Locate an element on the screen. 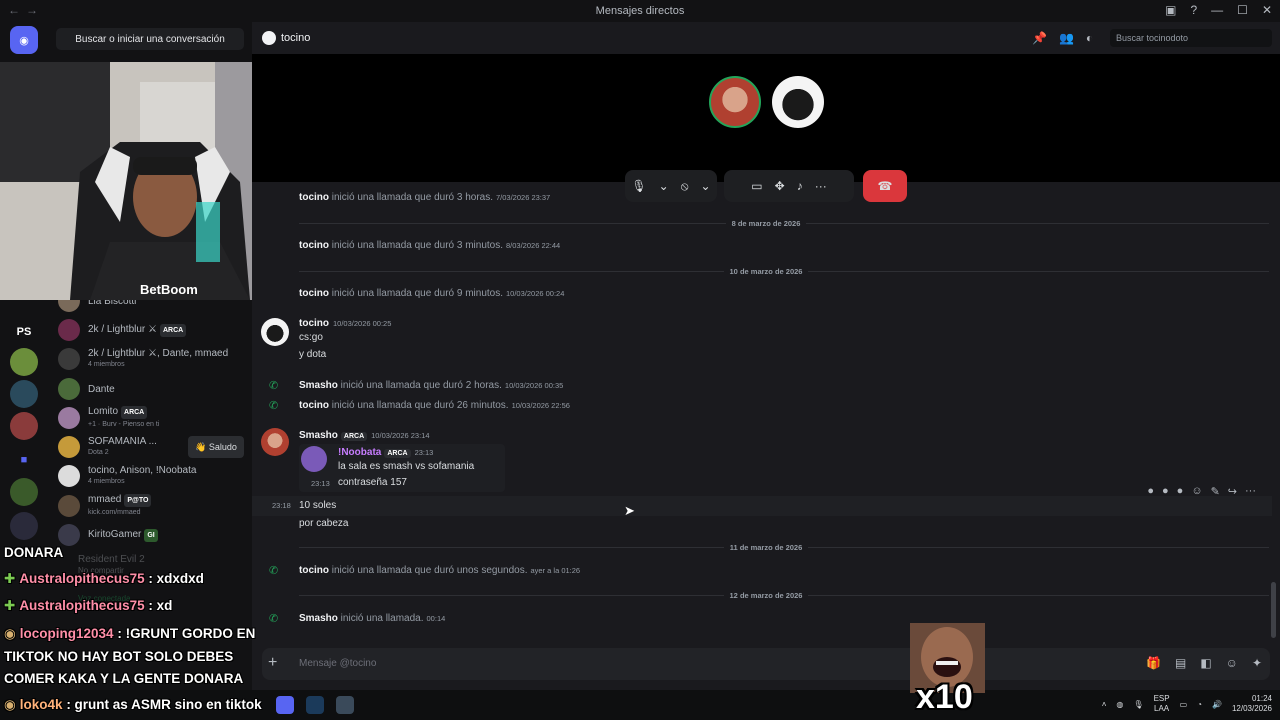 This screenshot has width=1280, height=720. steam-taskbar-icon is located at coordinates (315, 705).